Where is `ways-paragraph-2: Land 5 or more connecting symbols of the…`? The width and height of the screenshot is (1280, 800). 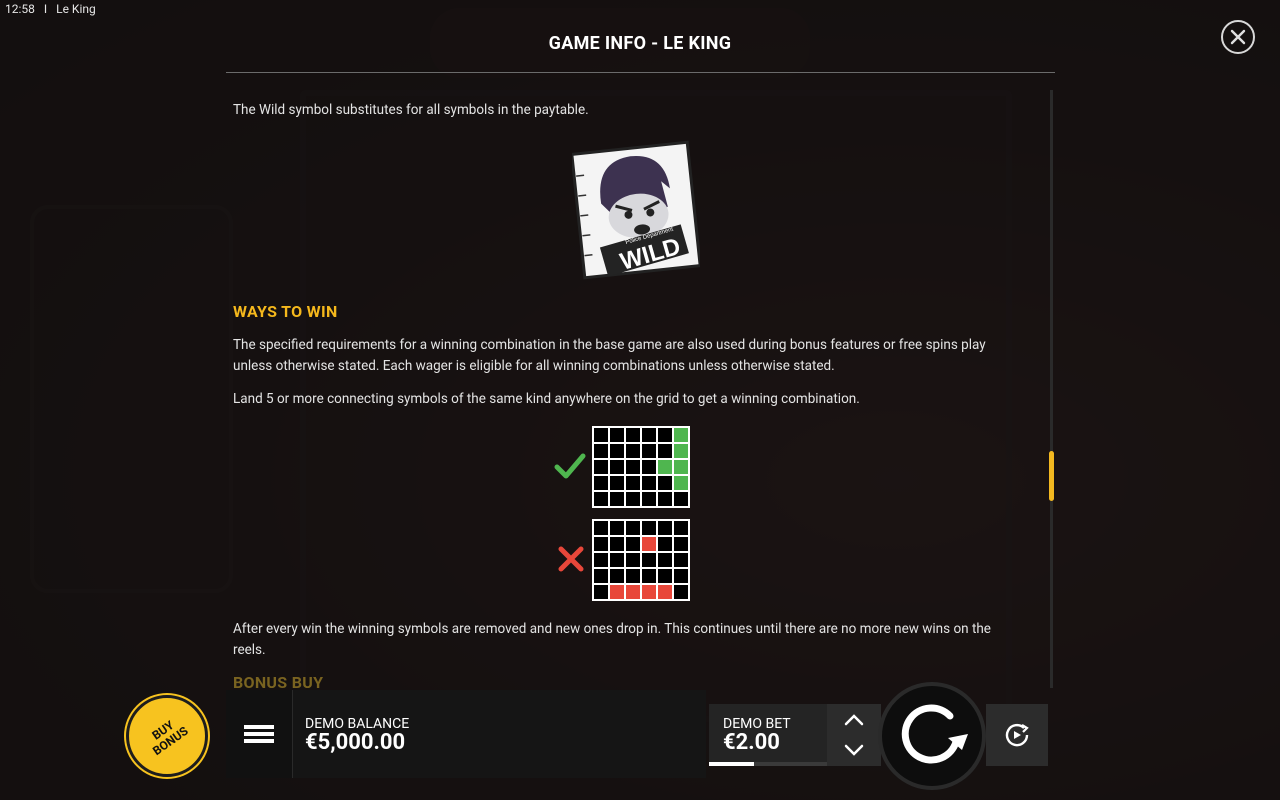 ways-paragraph-2: Land 5 or more connecting symbols of the… is located at coordinates (546, 399).